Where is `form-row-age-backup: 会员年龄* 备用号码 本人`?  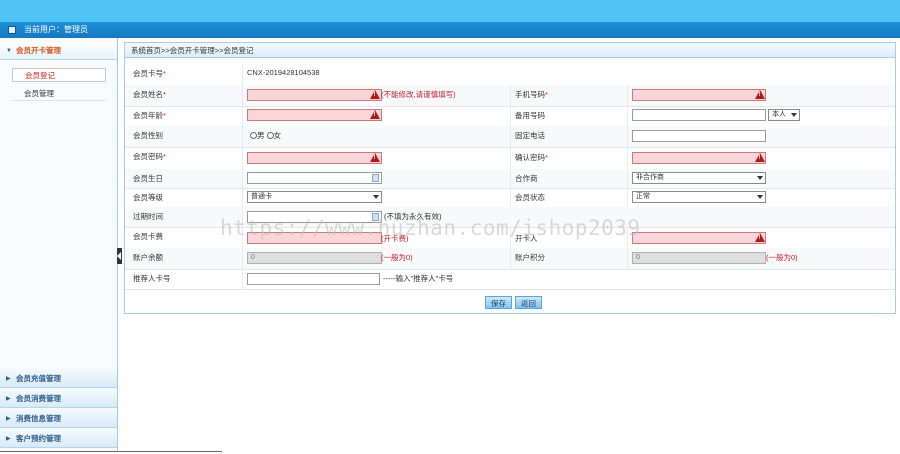 form-row-age-backup: 会员年龄* 备用号码 本人 is located at coordinates (510, 116).